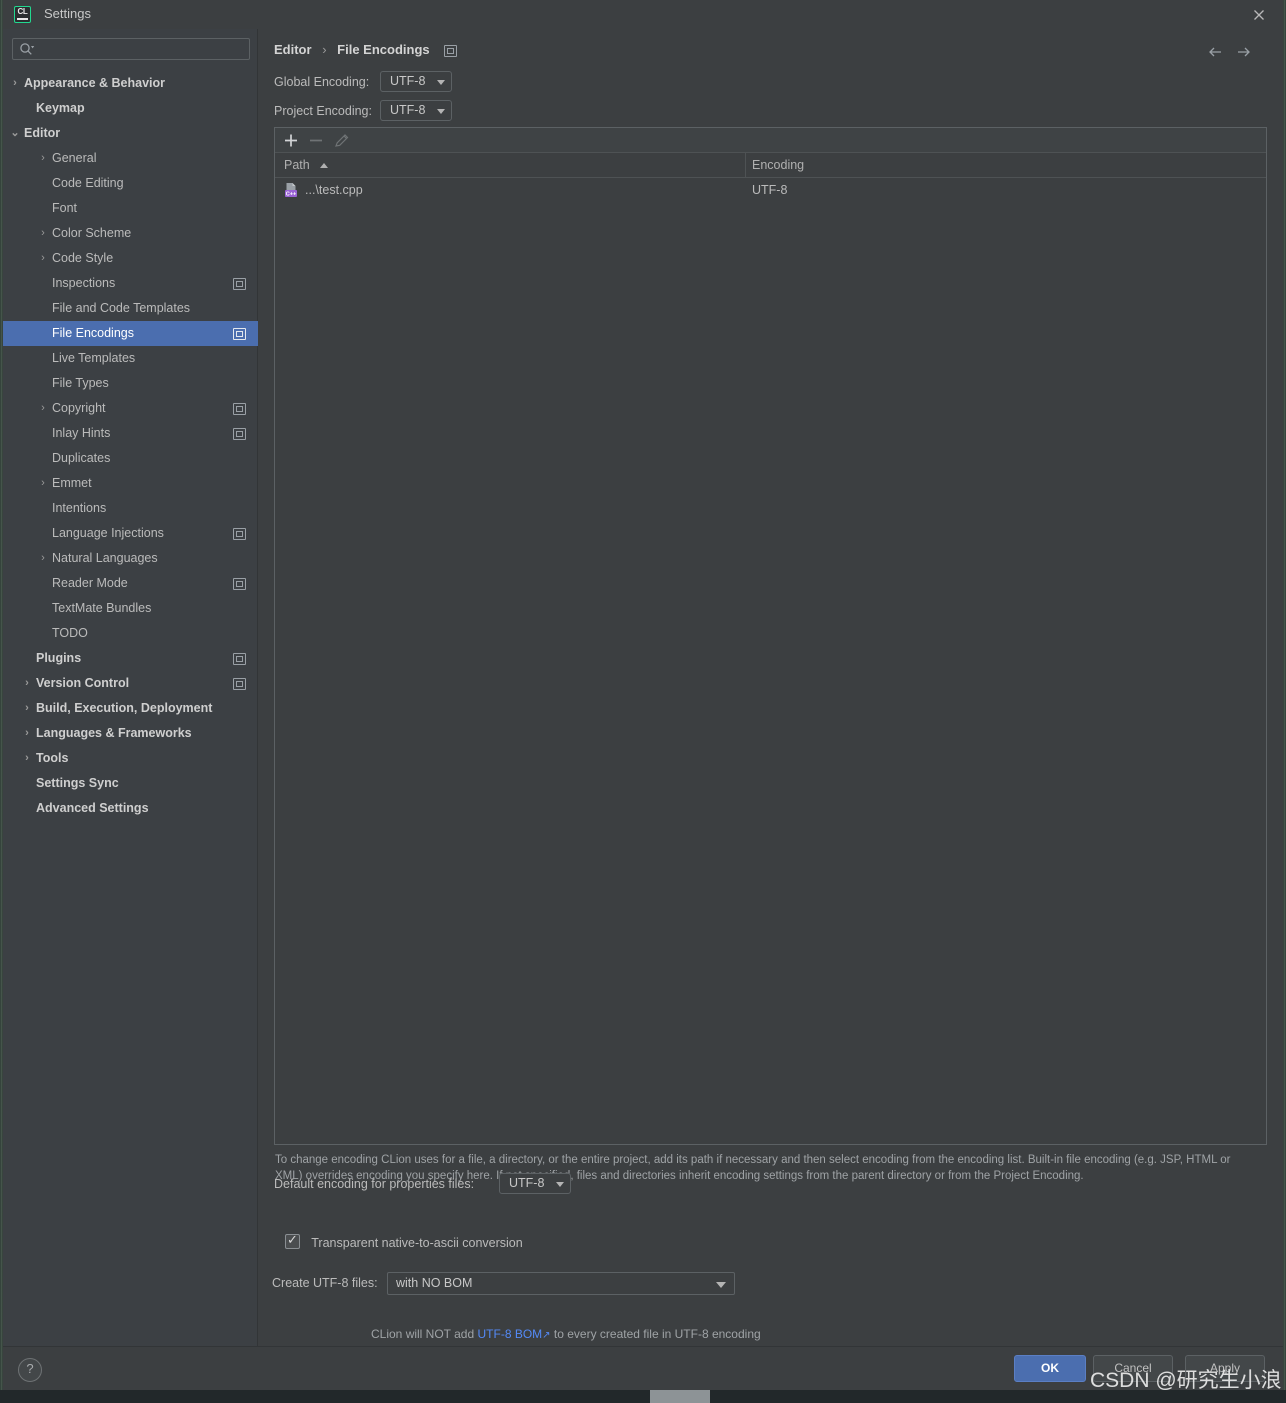 The width and height of the screenshot is (1286, 1403). I want to click on utf8-bom-link: UTF-8 BOM, so click(510, 1334).